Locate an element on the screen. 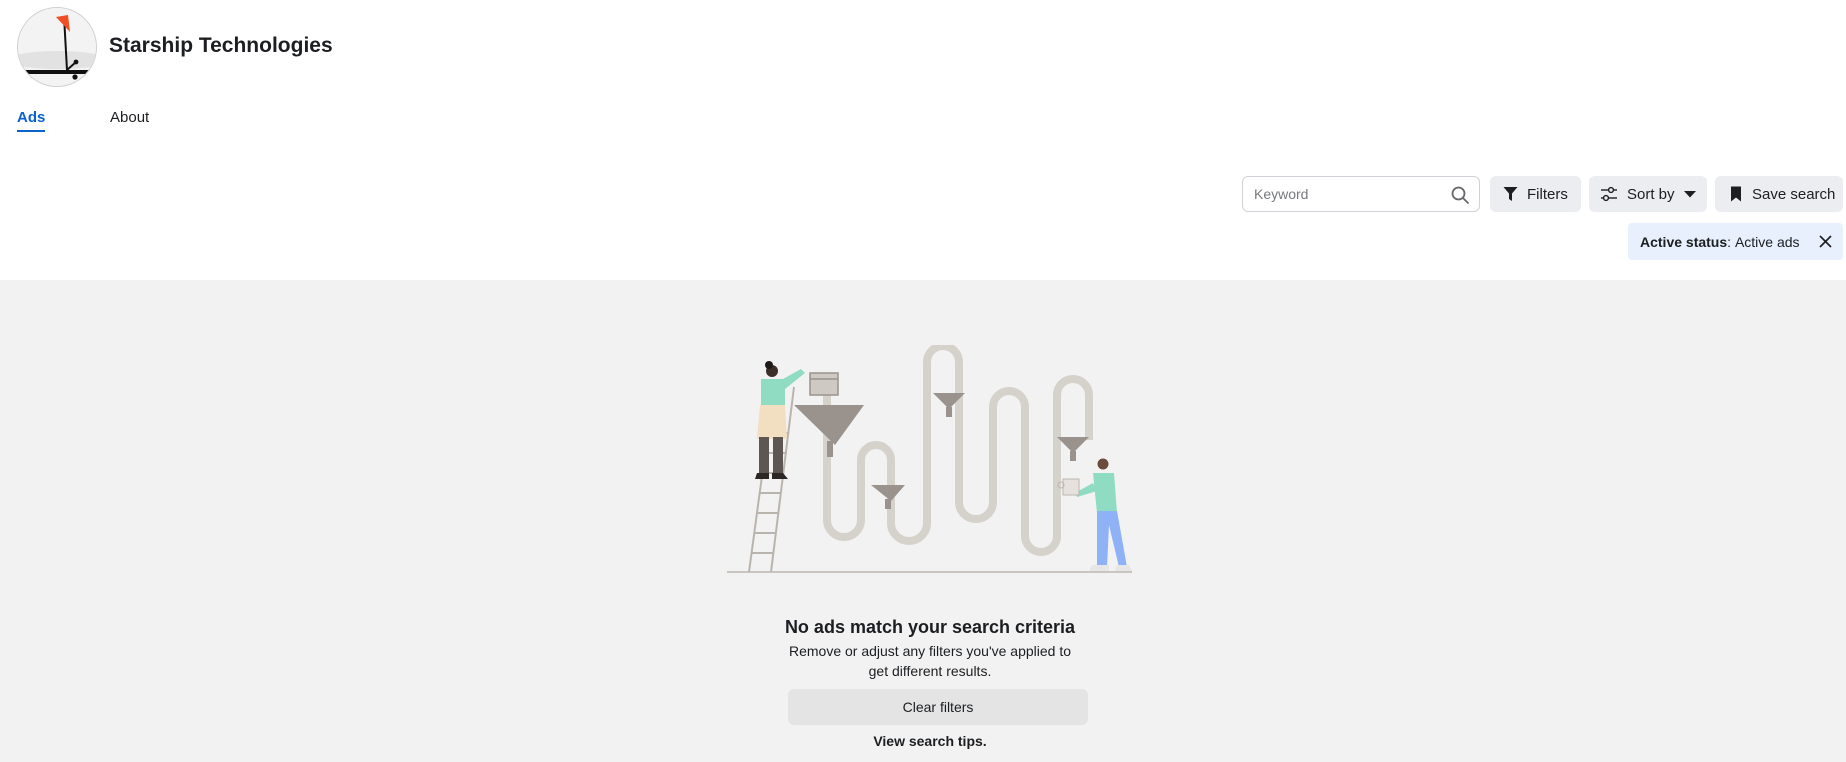 This screenshot has width=1846, height=762. view-search-tips-link: View search tips. is located at coordinates (923, 741).